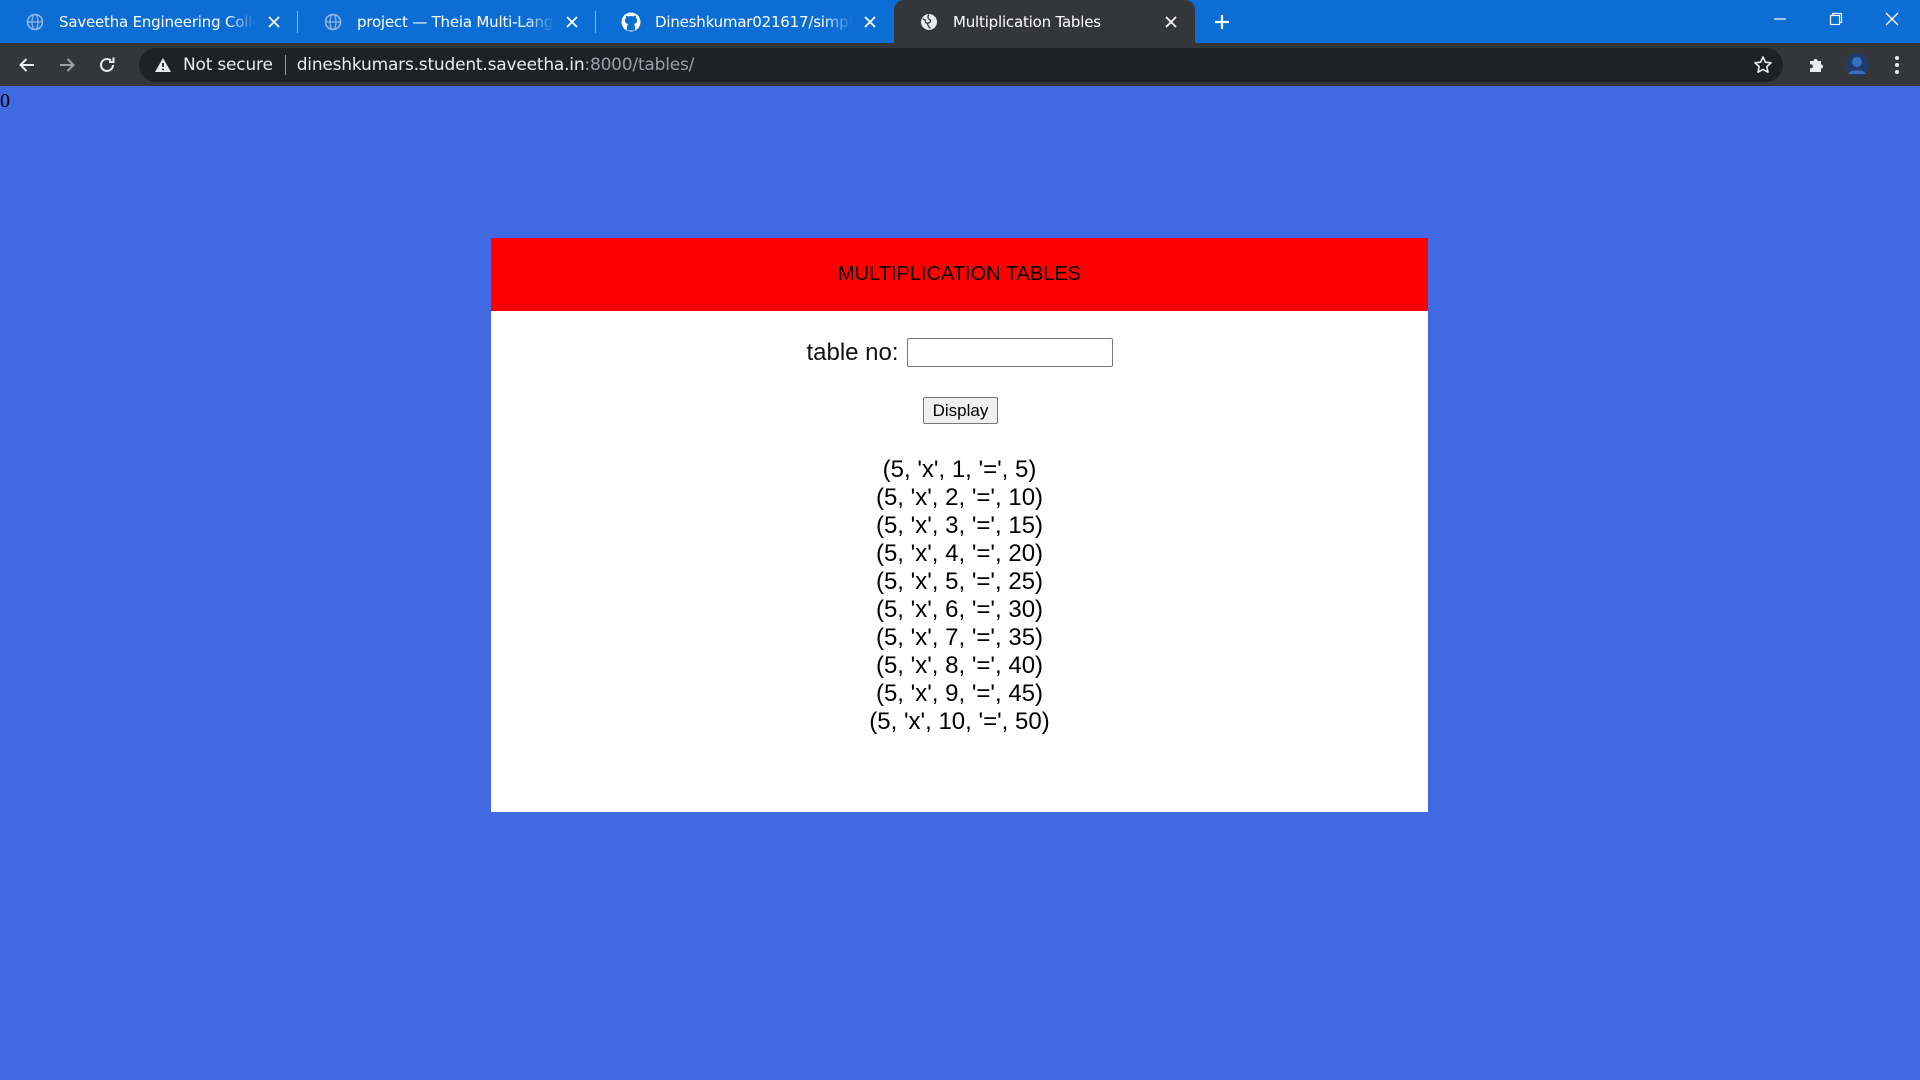  I want to click on minimize-button, so click(1780, 19).